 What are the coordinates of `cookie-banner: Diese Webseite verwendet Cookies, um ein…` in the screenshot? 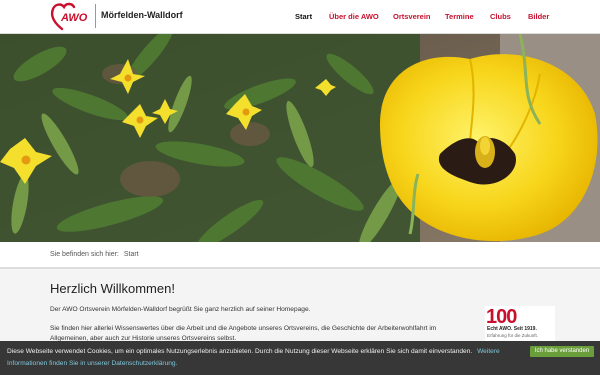 It's located at (300, 358).